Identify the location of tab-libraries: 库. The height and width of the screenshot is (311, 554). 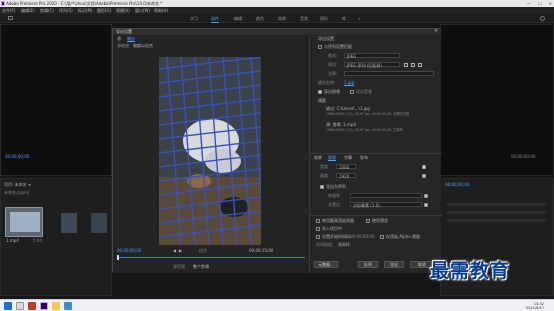
(344, 18).